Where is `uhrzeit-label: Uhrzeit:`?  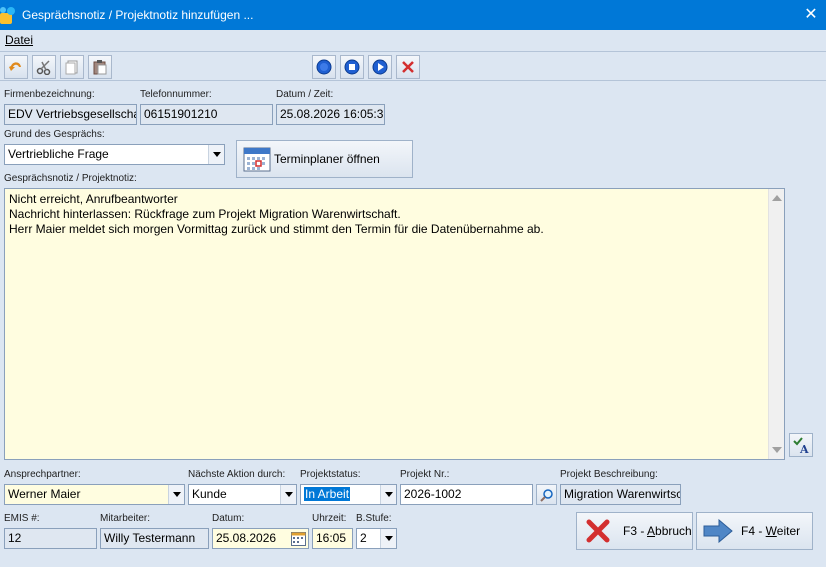 uhrzeit-label: Uhrzeit: is located at coordinates (329, 518).